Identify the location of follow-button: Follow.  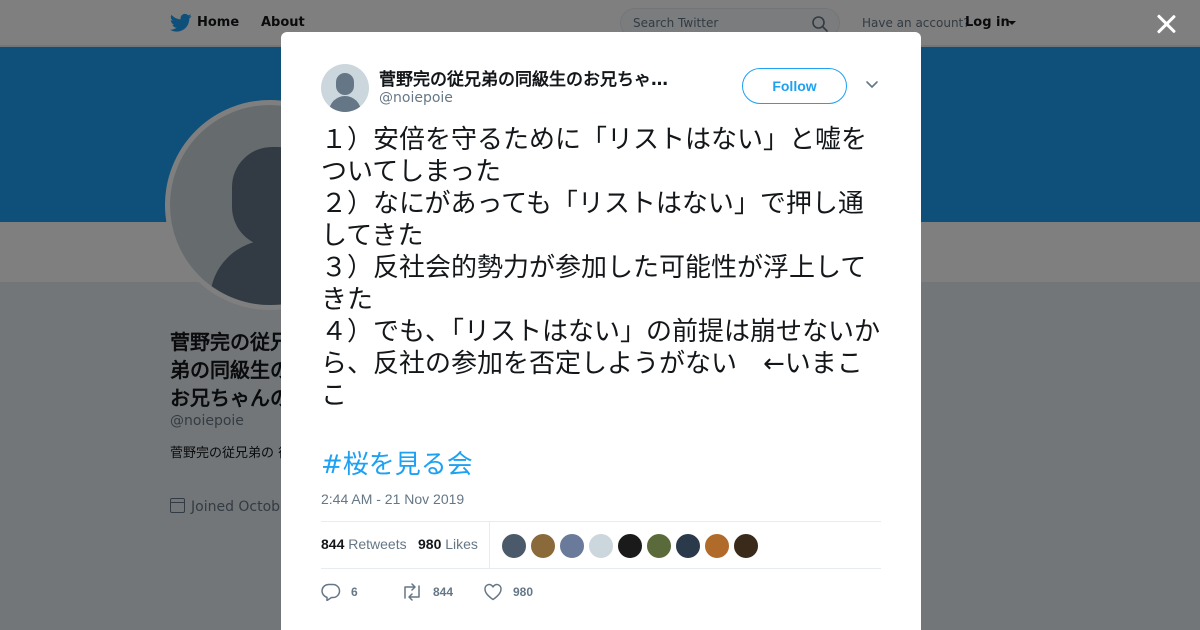
(794, 86).